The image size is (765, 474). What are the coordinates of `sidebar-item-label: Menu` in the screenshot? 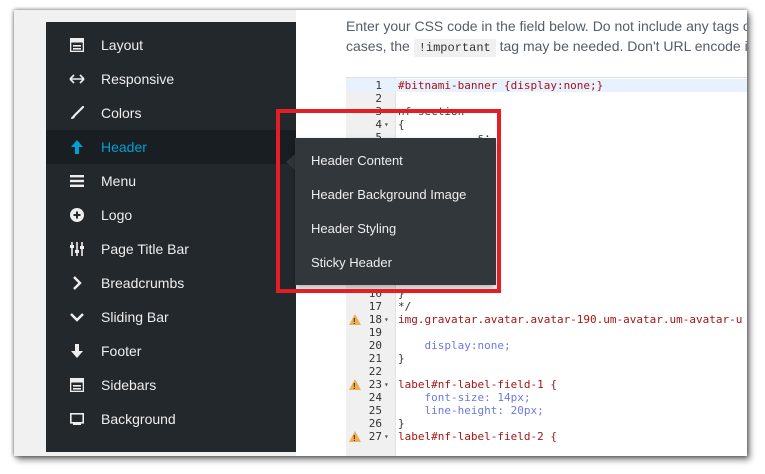 It's located at (119, 181).